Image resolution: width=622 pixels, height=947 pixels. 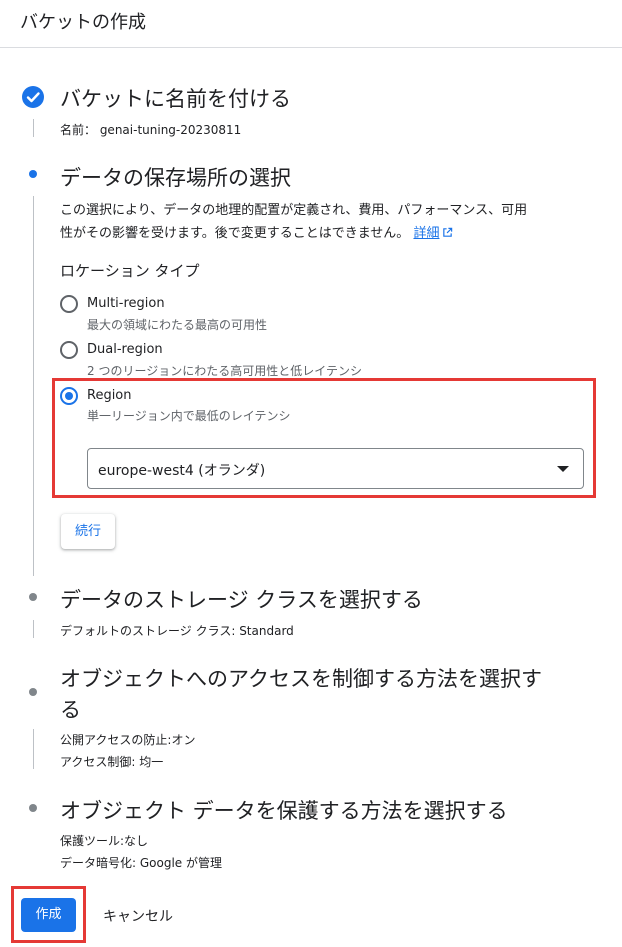 What do you see at coordinates (335, 468) in the screenshot?
I see `region-select: europe-west4 (オランダ)` at bounding box center [335, 468].